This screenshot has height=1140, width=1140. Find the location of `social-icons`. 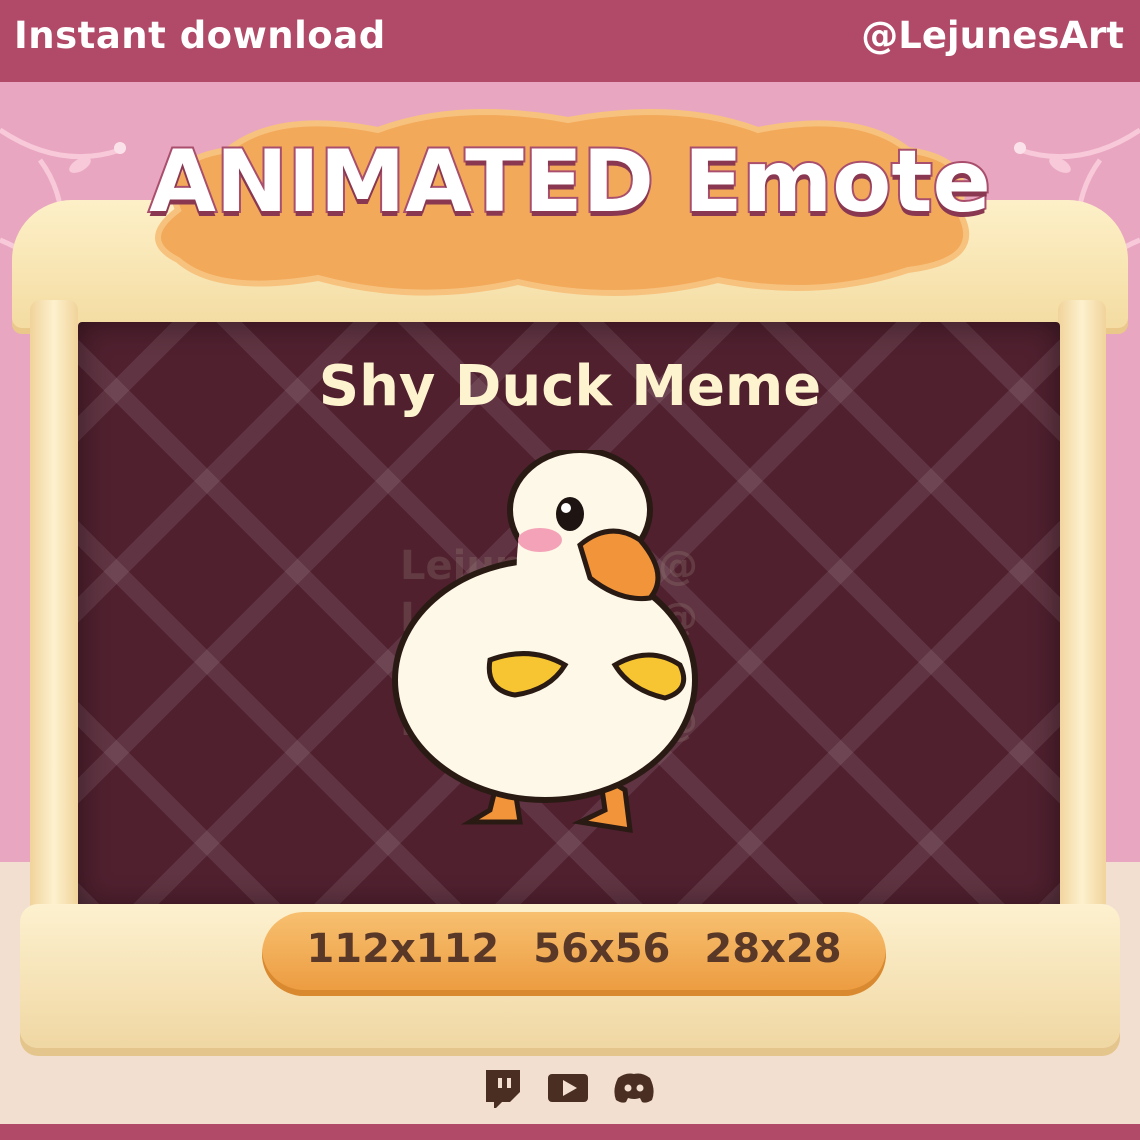

social-icons is located at coordinates (568, 1088).